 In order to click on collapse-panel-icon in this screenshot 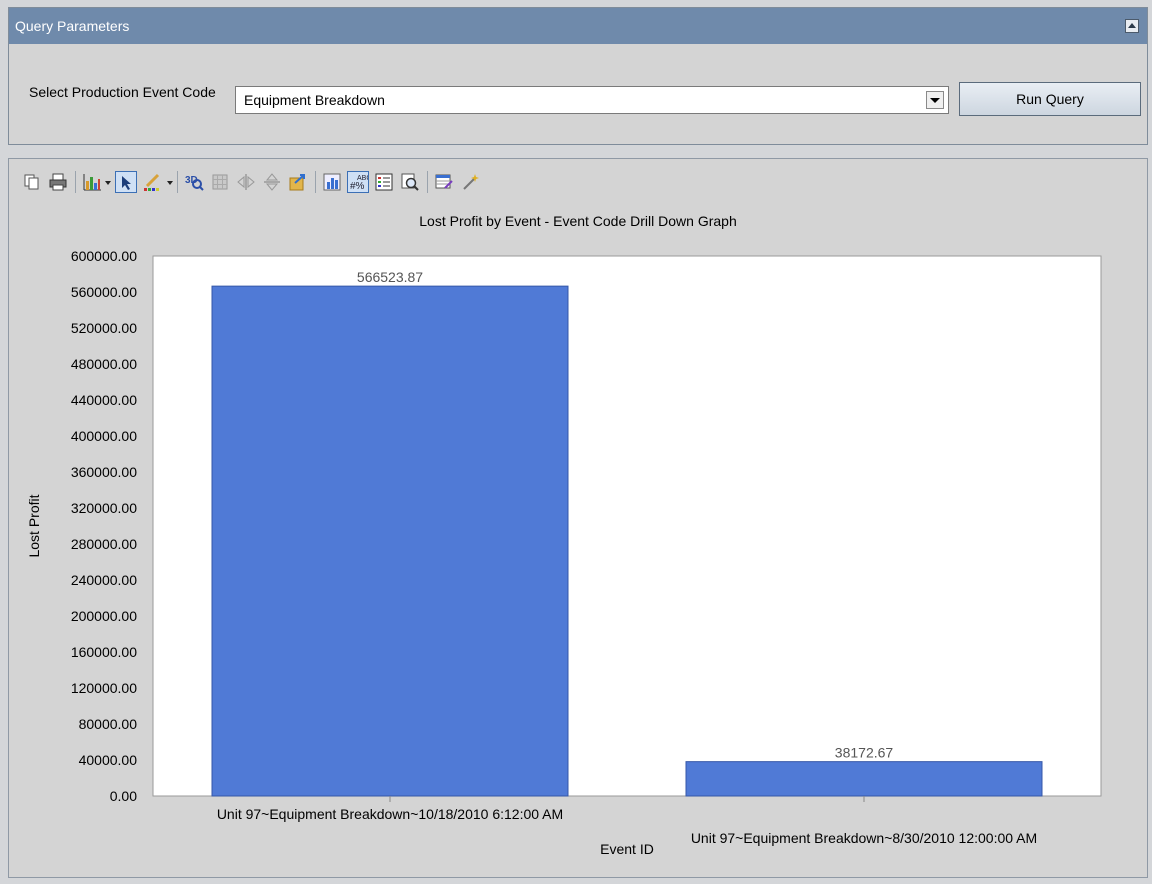, I will do `click(1132, 26)`.